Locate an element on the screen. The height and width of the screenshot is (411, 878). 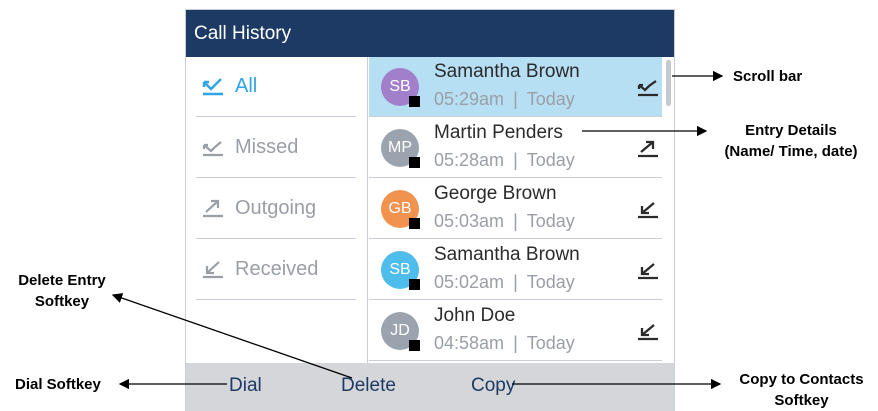
list-item: SB Samantha Brown 05:02am | Today is located at coordinates (515, 270).